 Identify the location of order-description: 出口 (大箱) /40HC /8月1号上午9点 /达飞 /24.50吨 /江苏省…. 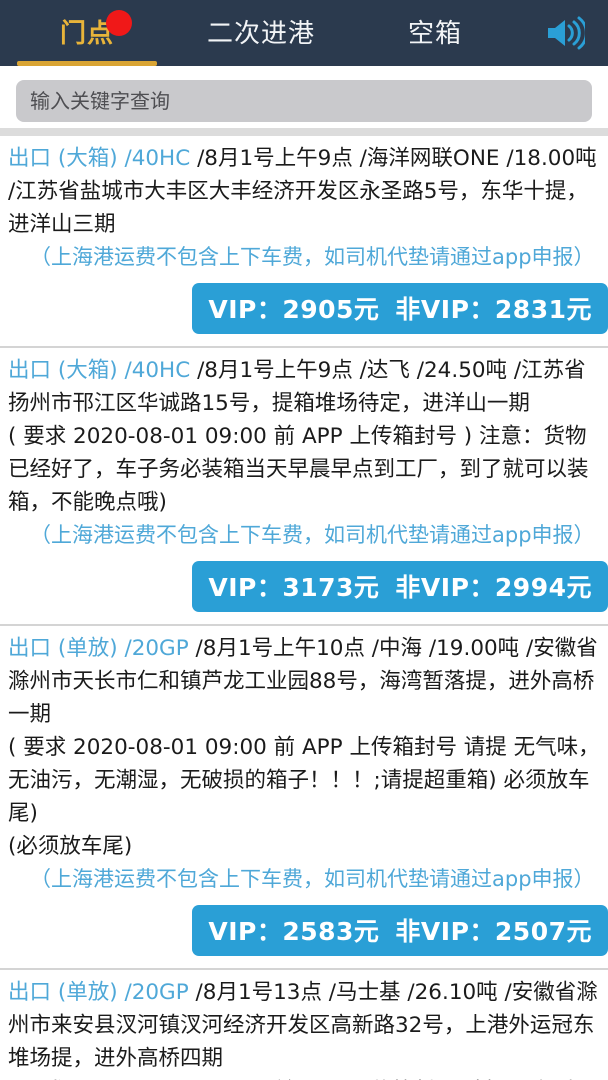
(304, 387).